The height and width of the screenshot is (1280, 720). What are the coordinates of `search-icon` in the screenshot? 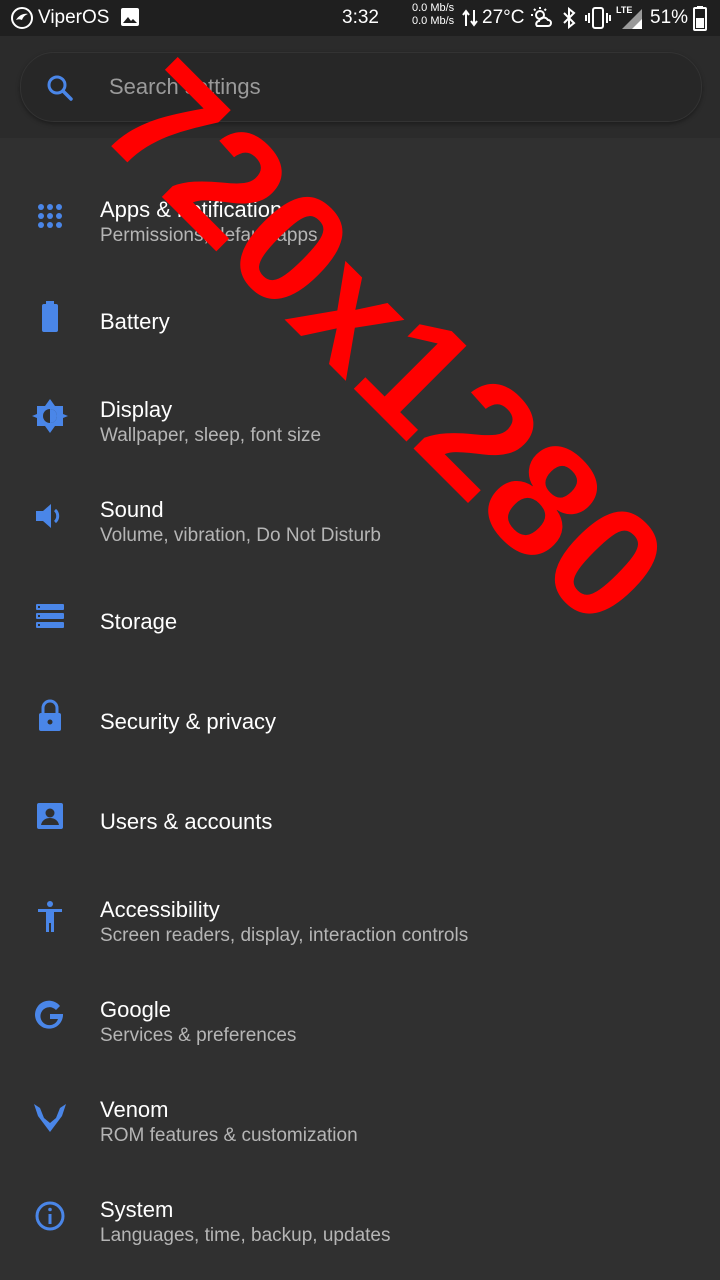 It's located at (60, 88).